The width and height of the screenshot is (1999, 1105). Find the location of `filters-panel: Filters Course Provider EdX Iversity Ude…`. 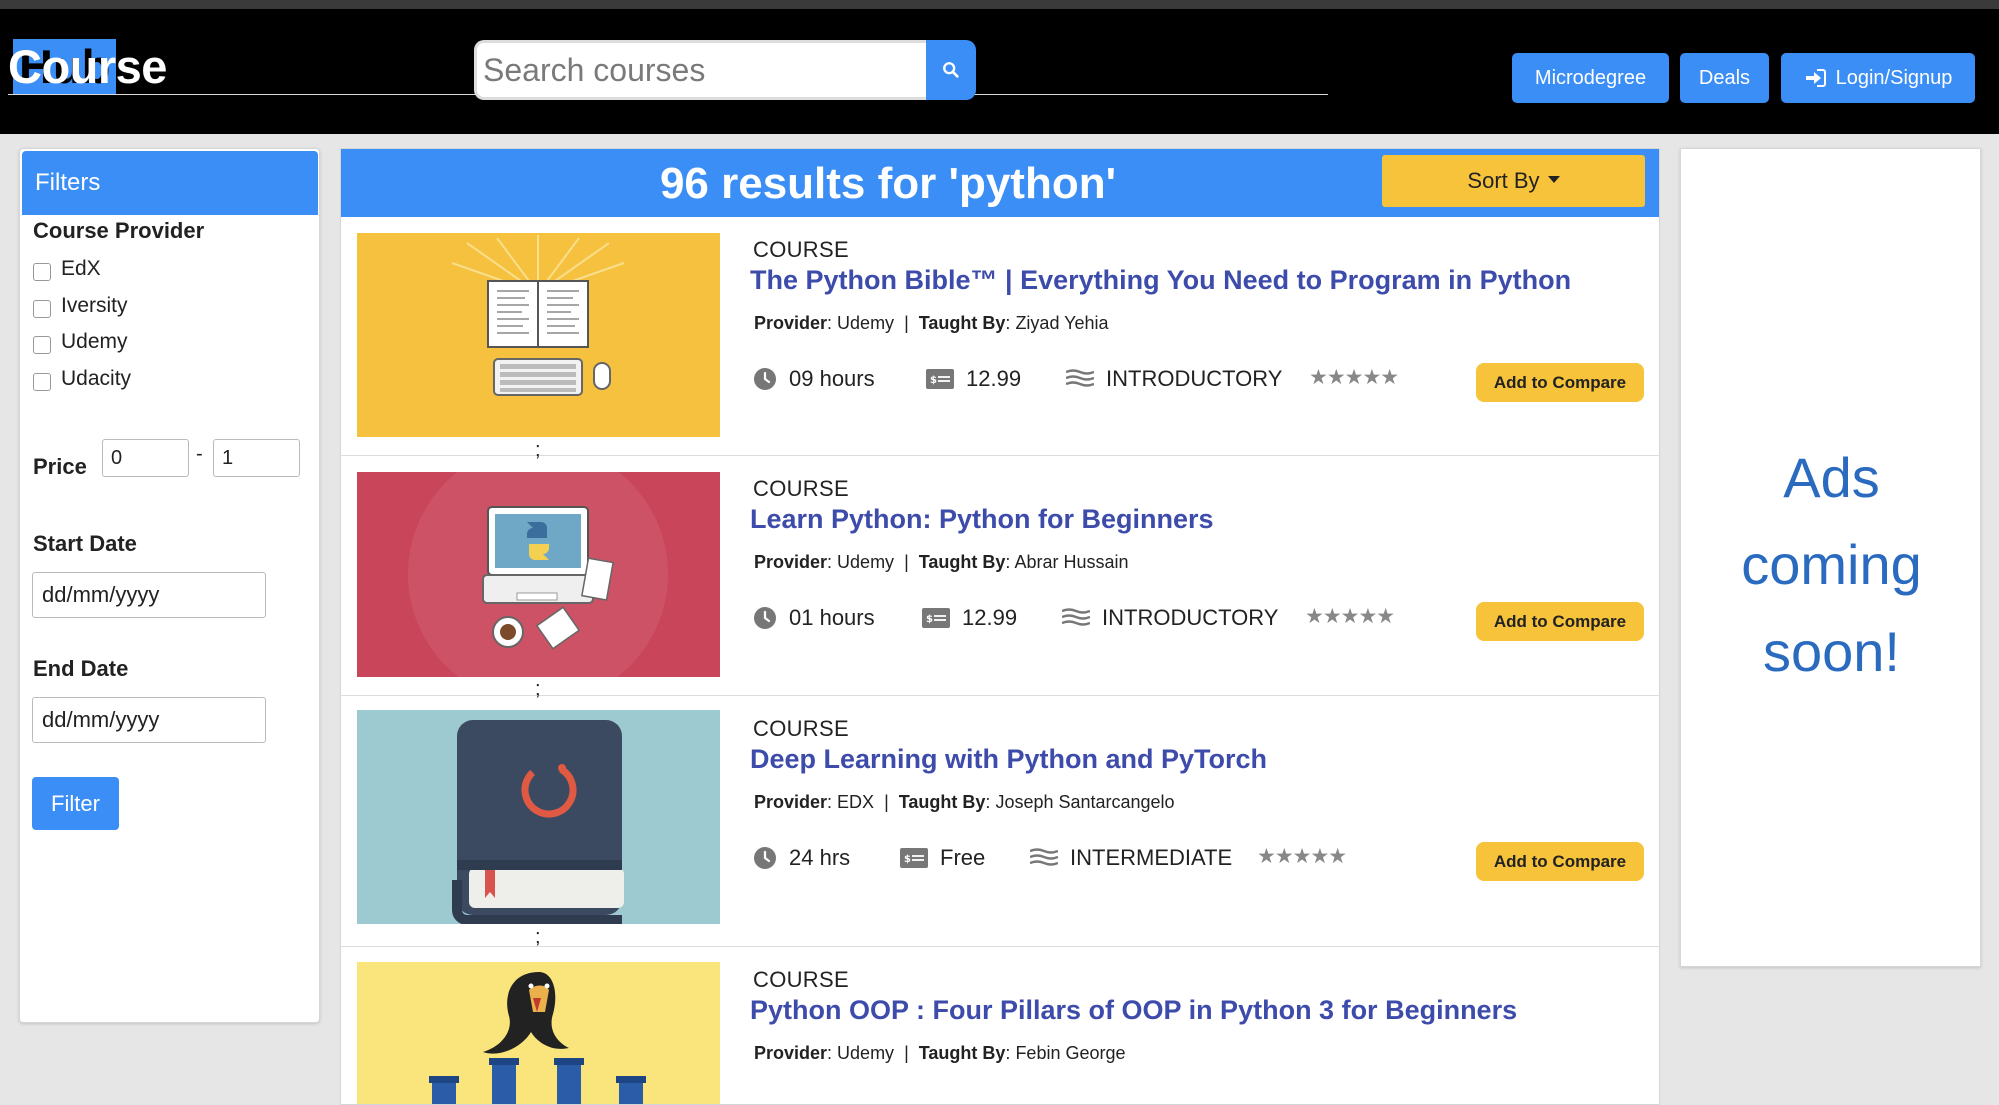

filters-panel: Filters Course Provider EdX Iversity Ude… is located at coordinates (169, 585).